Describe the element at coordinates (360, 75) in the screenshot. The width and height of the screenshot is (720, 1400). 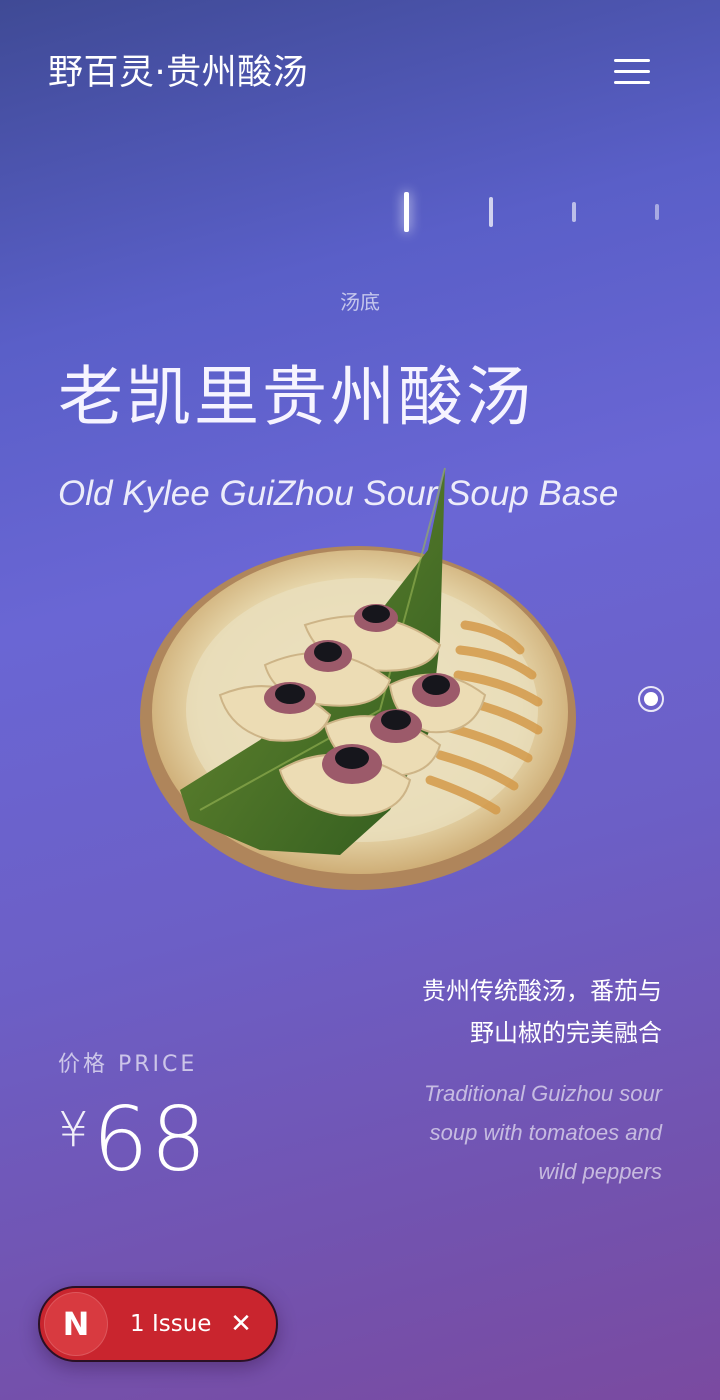
I see `site-header: 野百灵·贵州酸汤` at that location.